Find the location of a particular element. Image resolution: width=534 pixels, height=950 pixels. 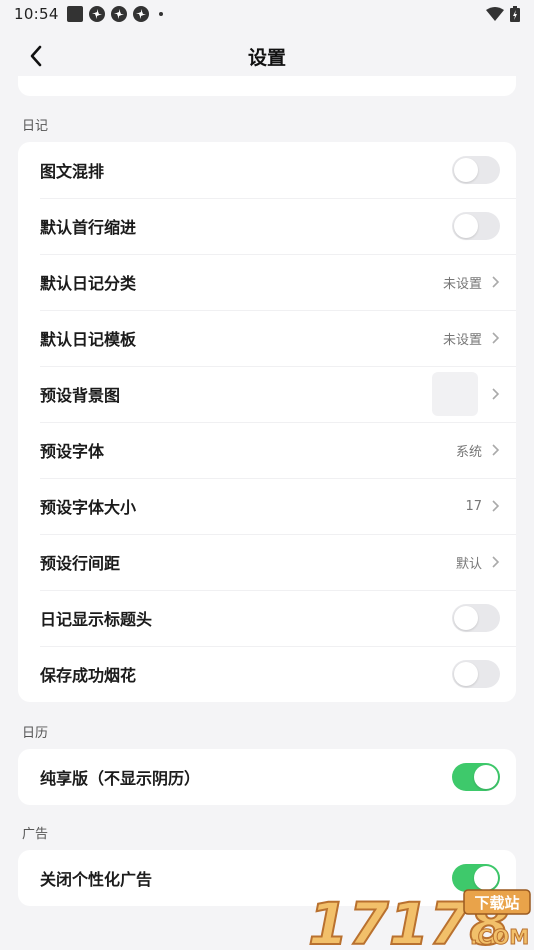

setting-label: 关闭个性化广告 is located at coordinates (96, 879).